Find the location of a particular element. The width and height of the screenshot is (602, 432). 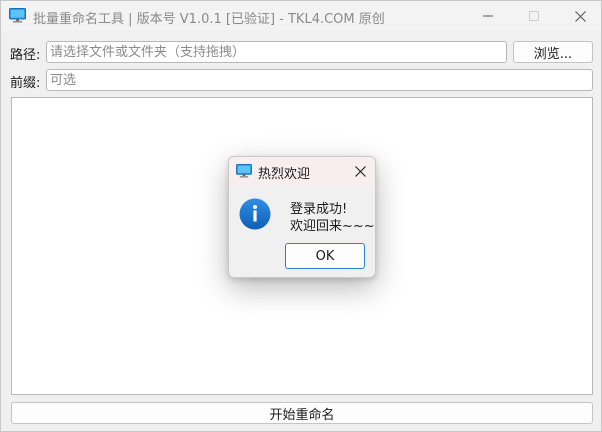

dialog-title: 热烈欢迎 is located at coordinates (284, 174).